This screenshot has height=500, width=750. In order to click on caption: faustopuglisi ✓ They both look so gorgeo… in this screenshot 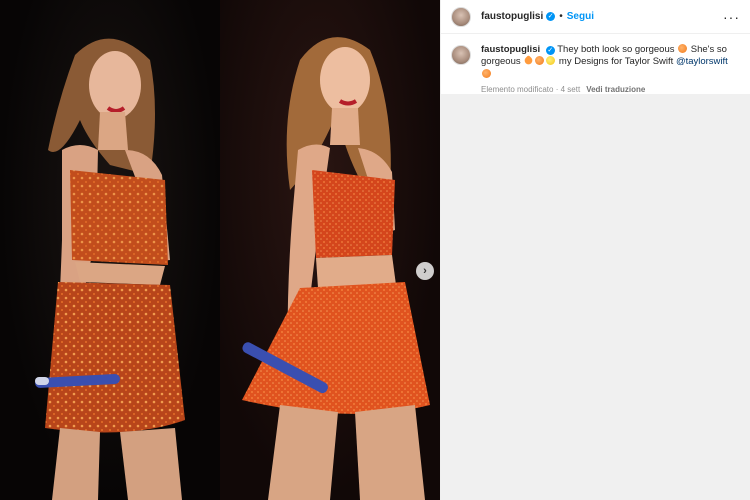, I will do `click(595, 64)`.